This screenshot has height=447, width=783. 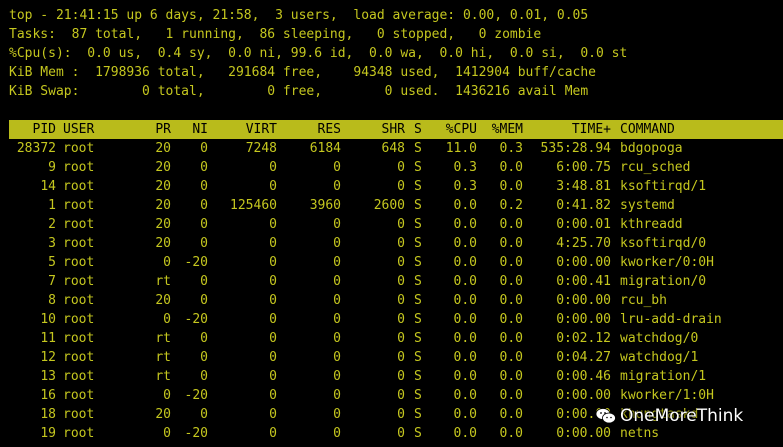 I want to click on table-row: 3 root 20 0 0 0 0 S 0.0 0.0 4:25.70 ksoftirqd/0, so click(x=396, y=243).